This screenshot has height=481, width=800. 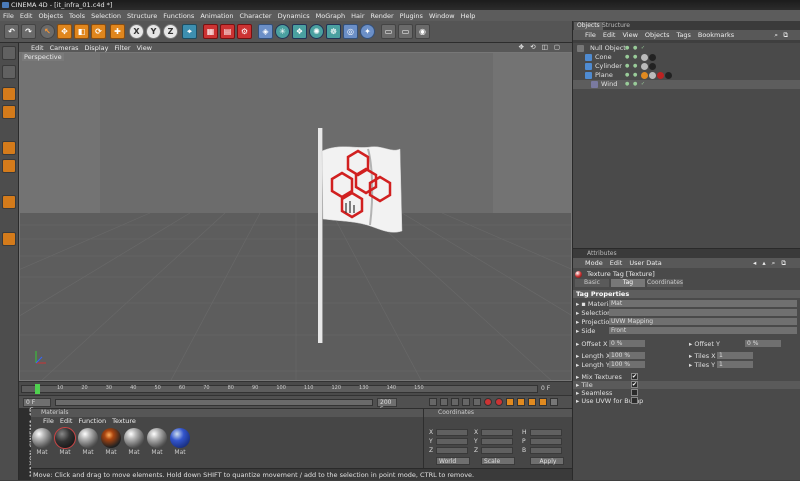 I want to click on tiles-x-field: 1, so click(x=735, y=355).